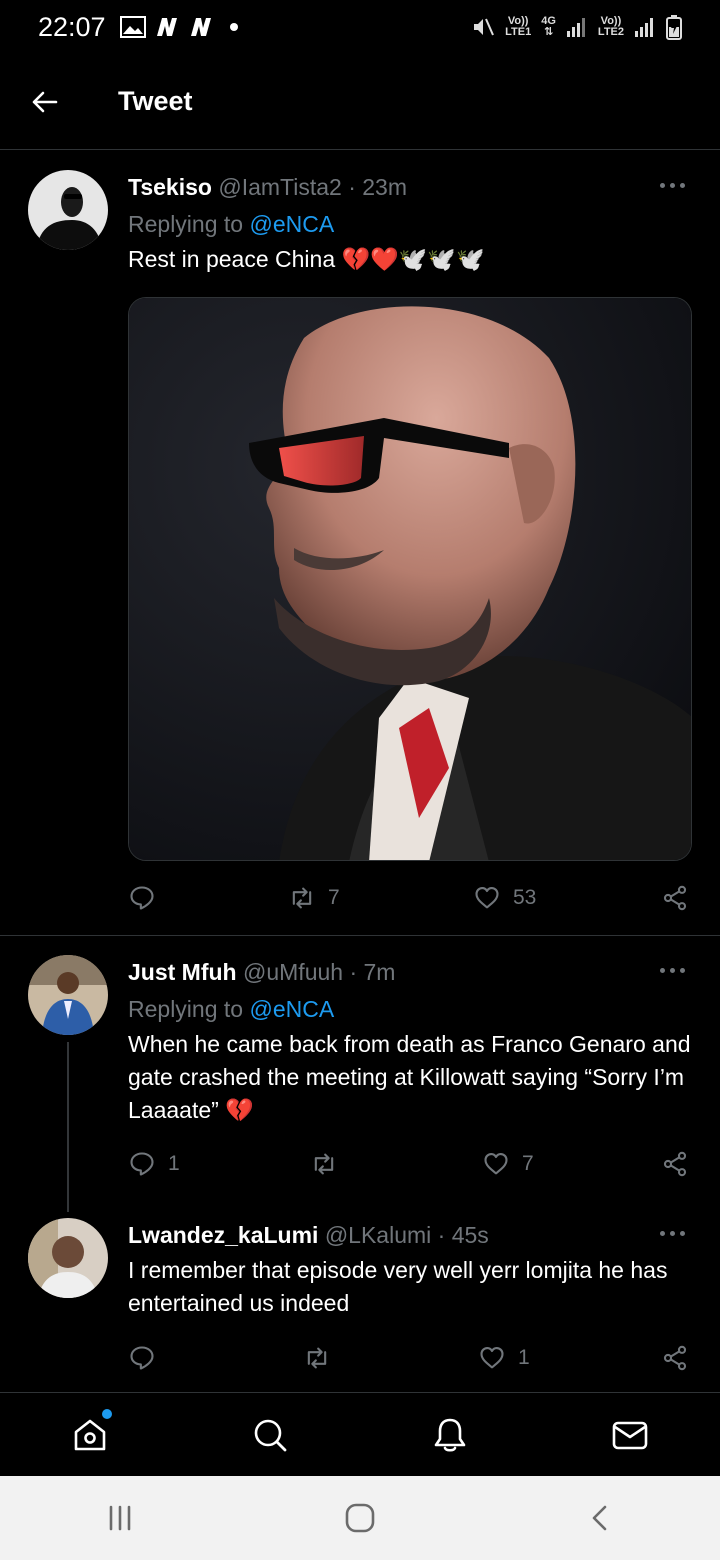 The height and width of the screenshot is (1560, 720). What do you see at coordinates (518, 26) in the screenshot?
I see `sim1-indicator: Vo)) LTE1` at bounding box center [518, 26].